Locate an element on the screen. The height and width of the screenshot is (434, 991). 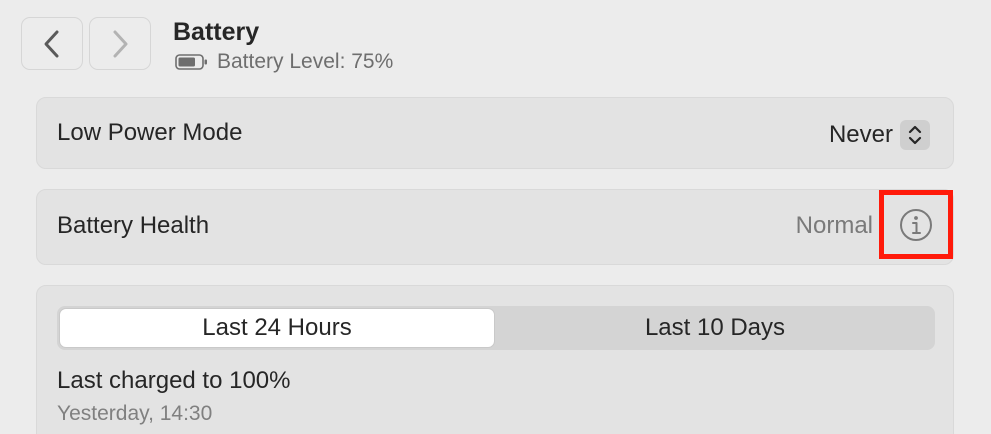
chevron-right-icon is located at coordinates (120, 43).